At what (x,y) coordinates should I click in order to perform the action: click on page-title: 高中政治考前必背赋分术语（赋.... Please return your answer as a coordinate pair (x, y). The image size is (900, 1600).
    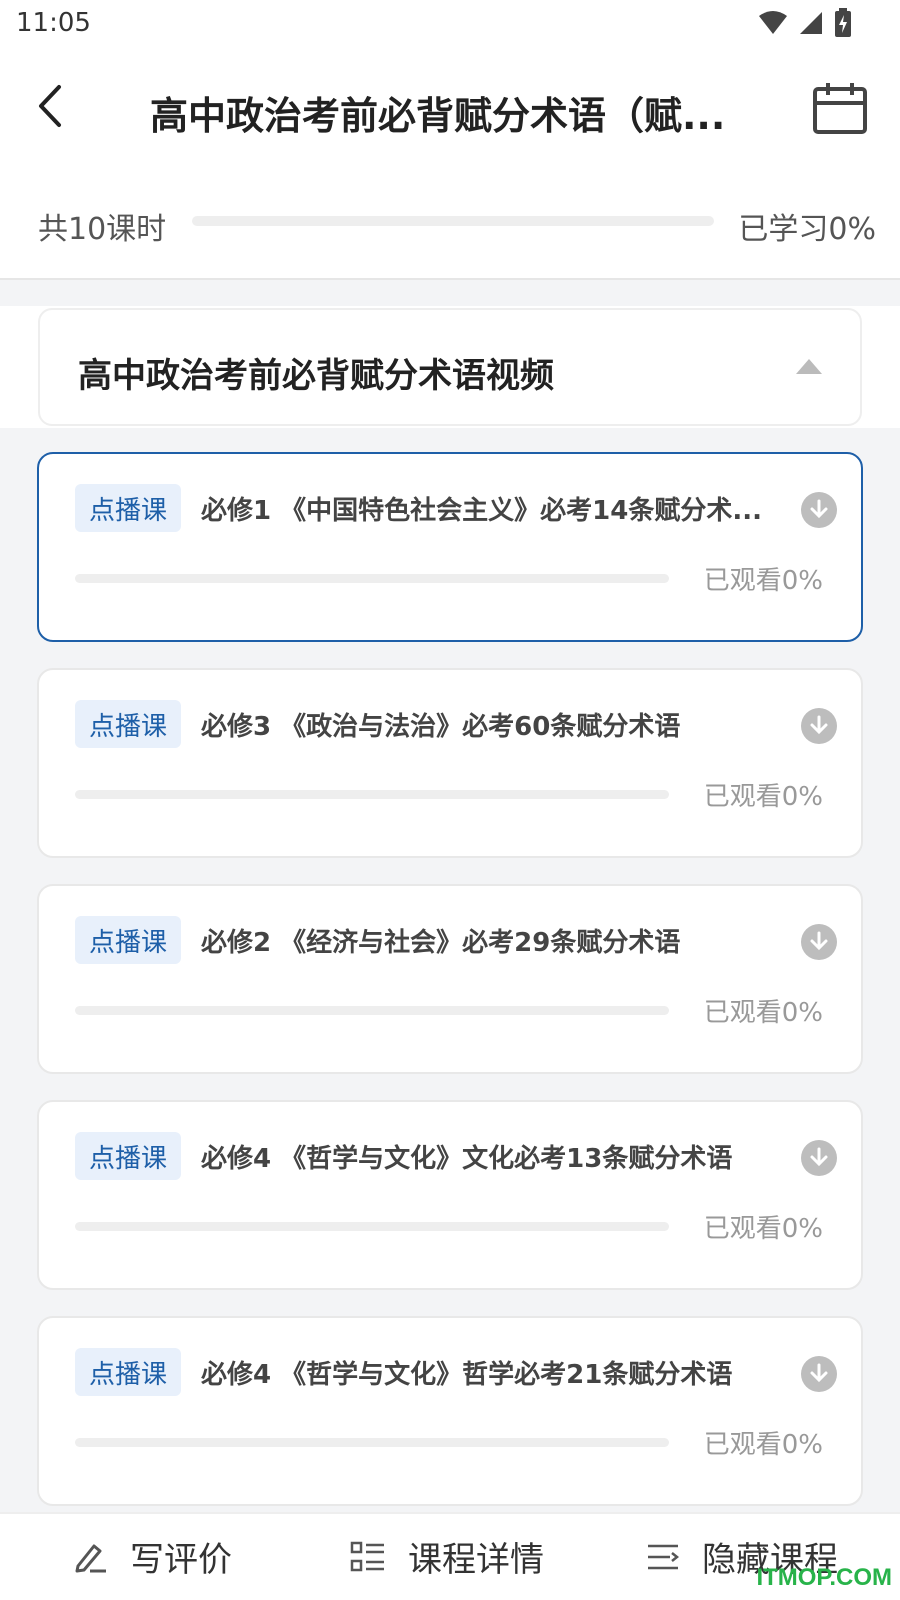
    Looking at the image, I should click on (438, 116).